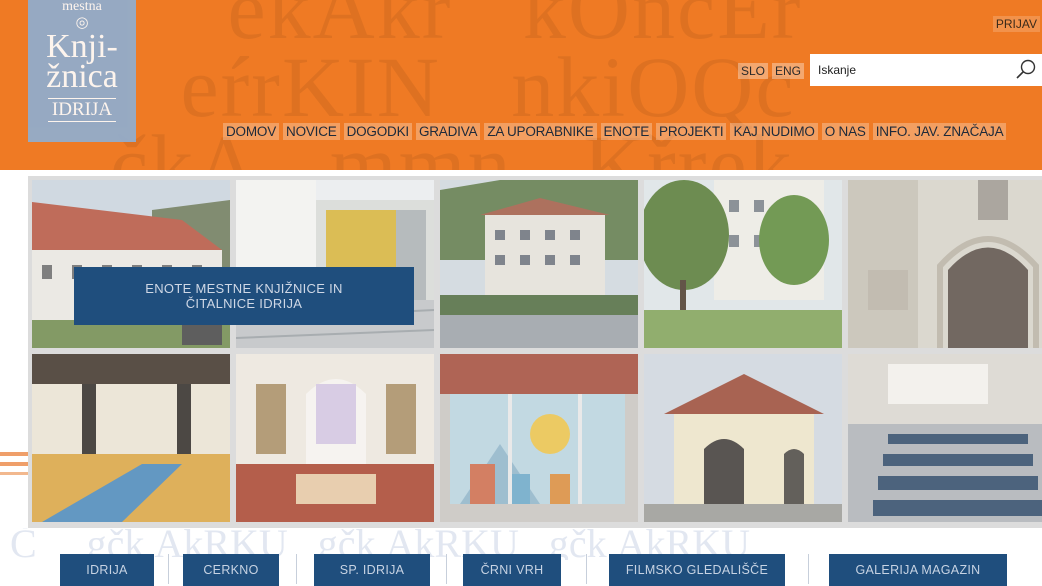  What do you see at coordinates (251, 131) in the screenshot?
I see `nav-item-domov: DOMOV` at bounding box center [251, 131].